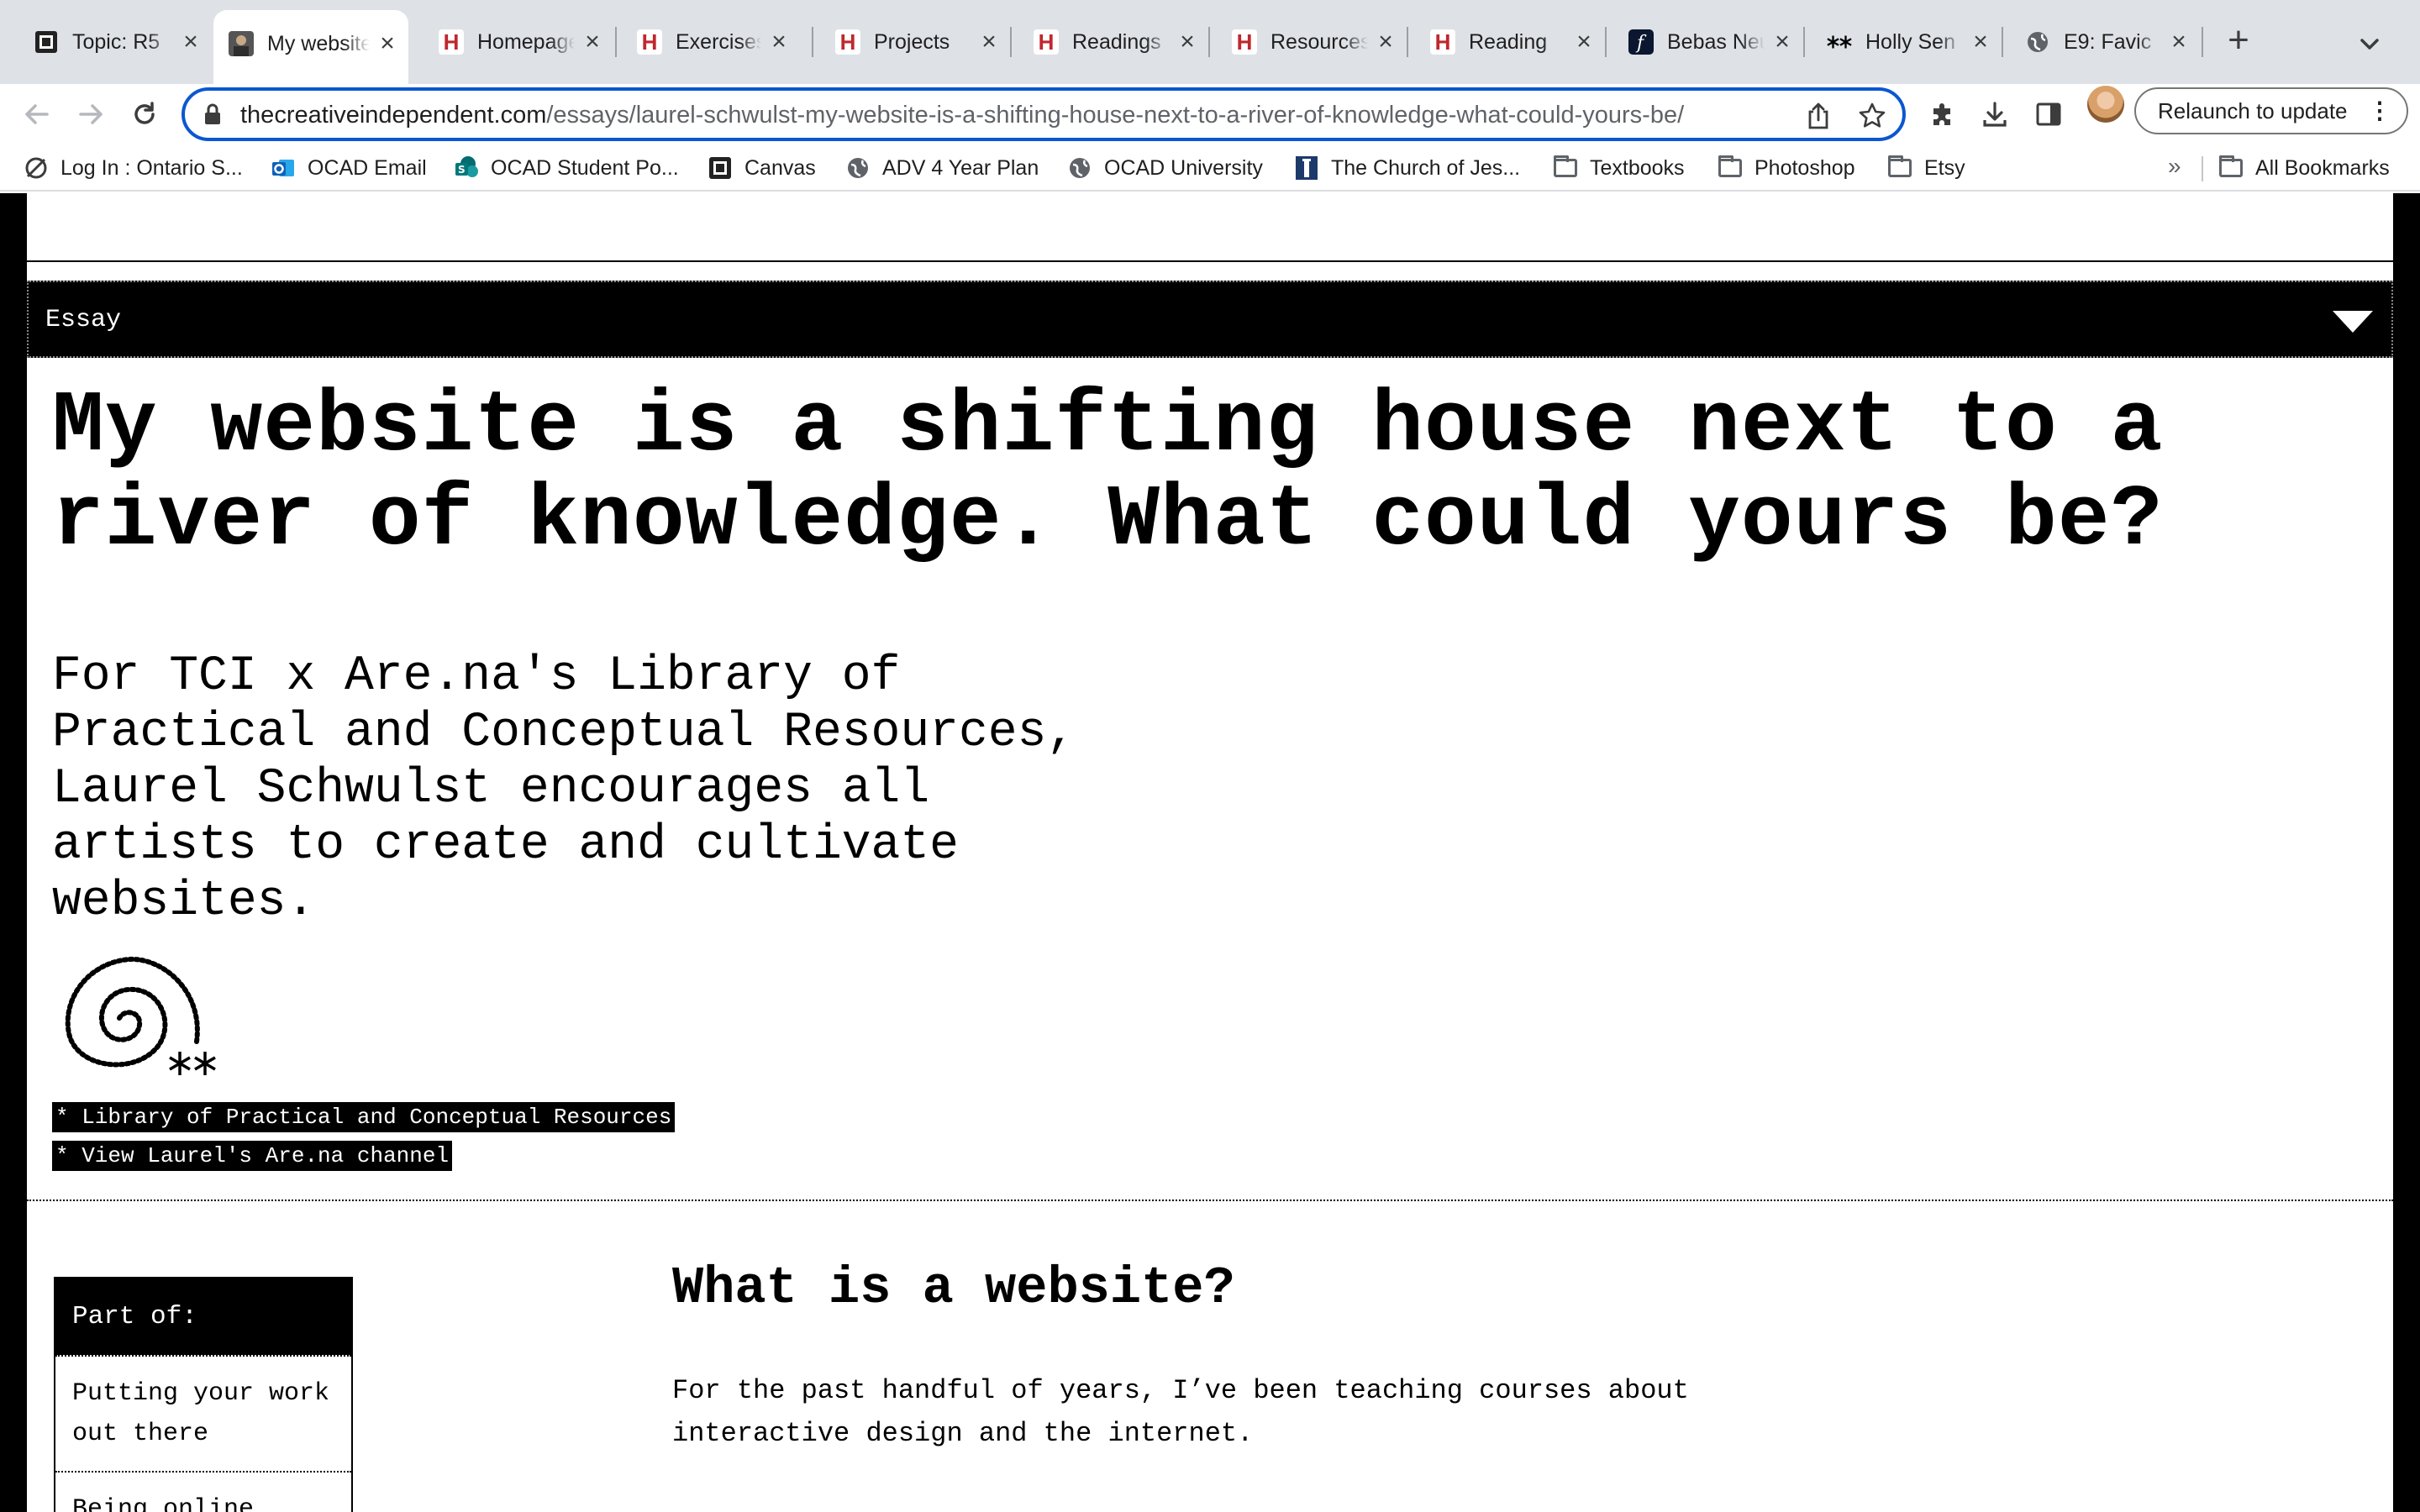 Image resolution: width=2420 pixels, height=1512 pixels. I want to click on asterisk-icon, so click(1840, 42).